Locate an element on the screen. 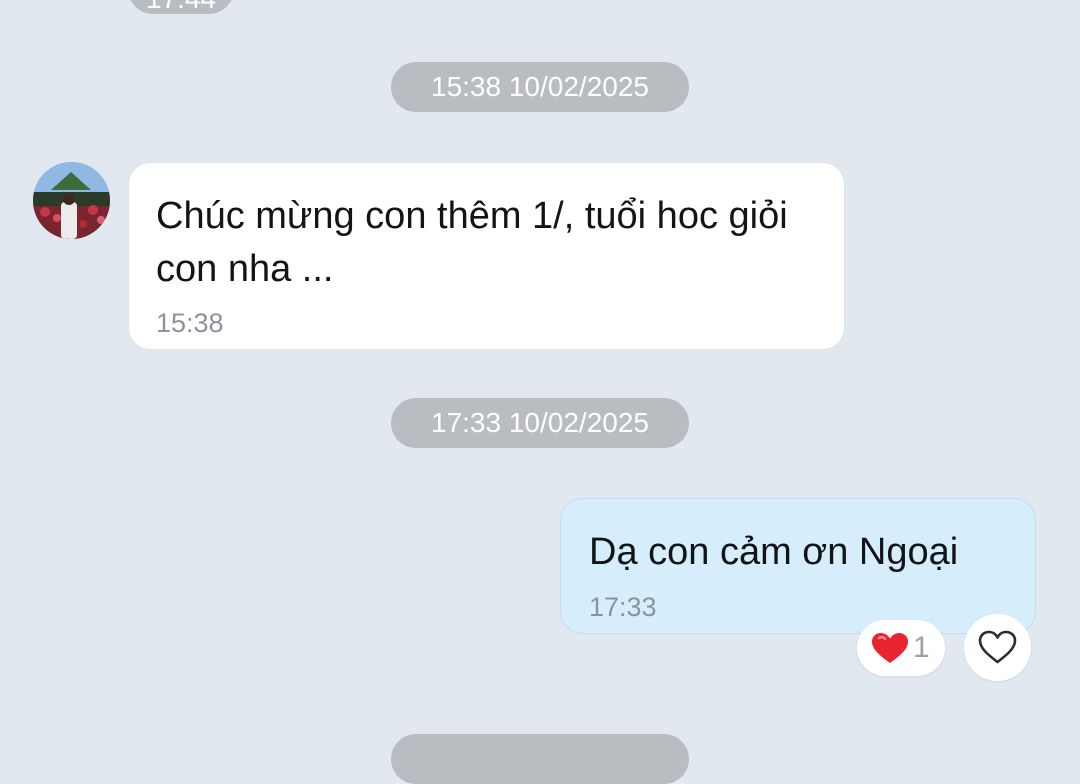 The height and width of the screenshot is (784, 1080). date-separator-label: 17:33 10/02/2025 is located at coordinates (540, 422).